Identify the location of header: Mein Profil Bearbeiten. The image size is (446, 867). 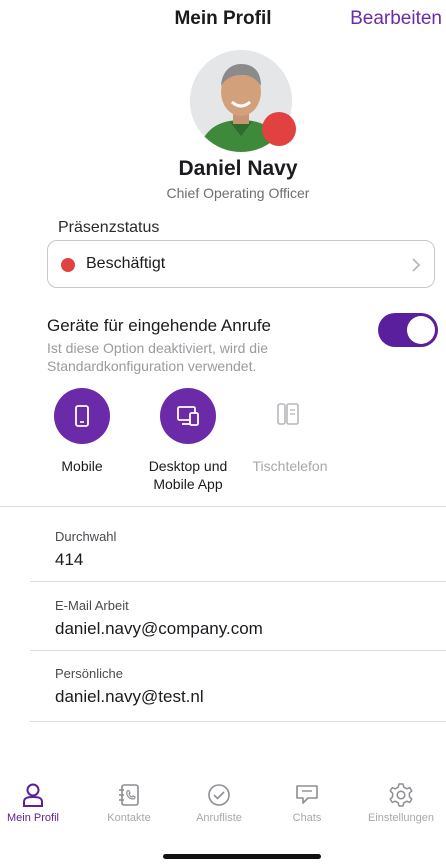
(223, 20).